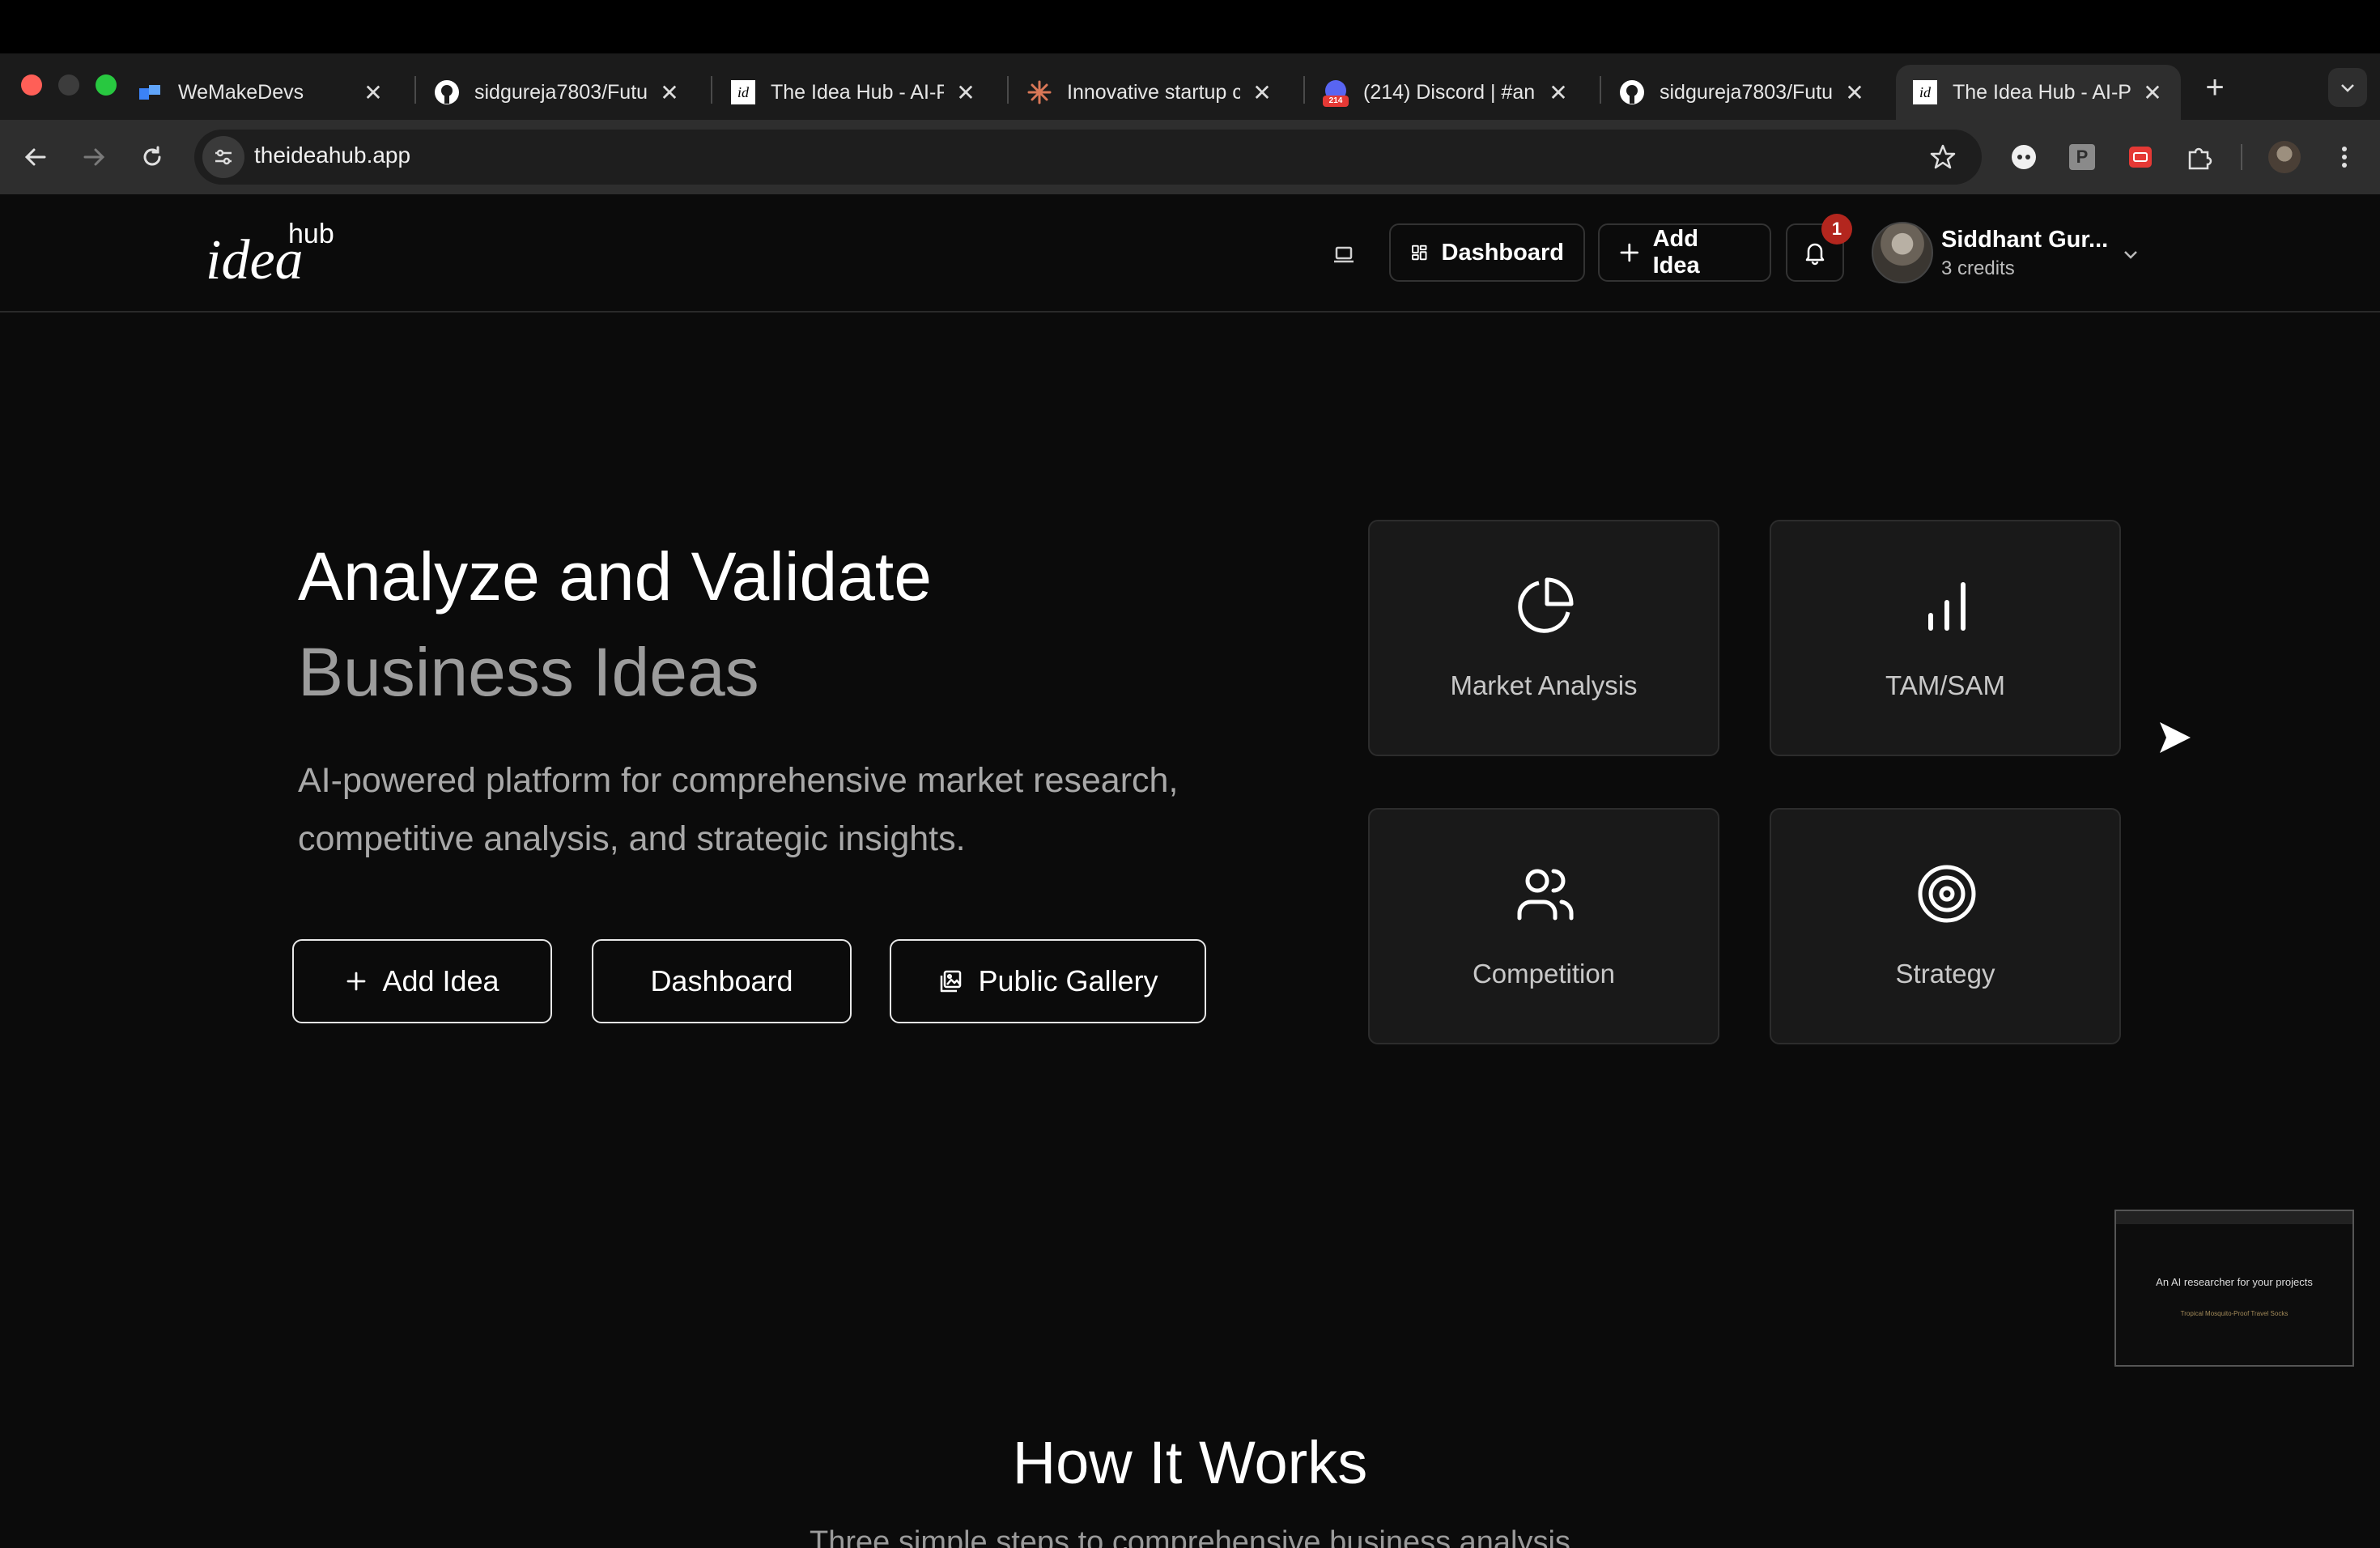 The width and height of the screenshot is (2380, 1548). I want to click on hero-add-idea-label: Add Idea, so click(440, 980).